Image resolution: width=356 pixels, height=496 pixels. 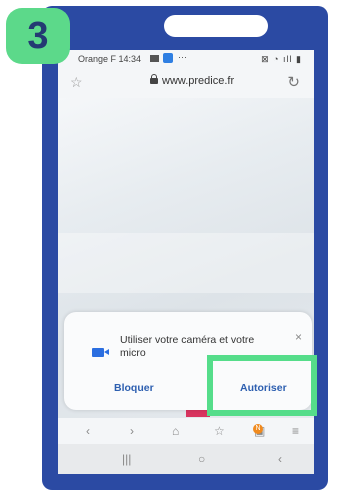 I want to click on highlight-frame, so click(x=262, y=385).